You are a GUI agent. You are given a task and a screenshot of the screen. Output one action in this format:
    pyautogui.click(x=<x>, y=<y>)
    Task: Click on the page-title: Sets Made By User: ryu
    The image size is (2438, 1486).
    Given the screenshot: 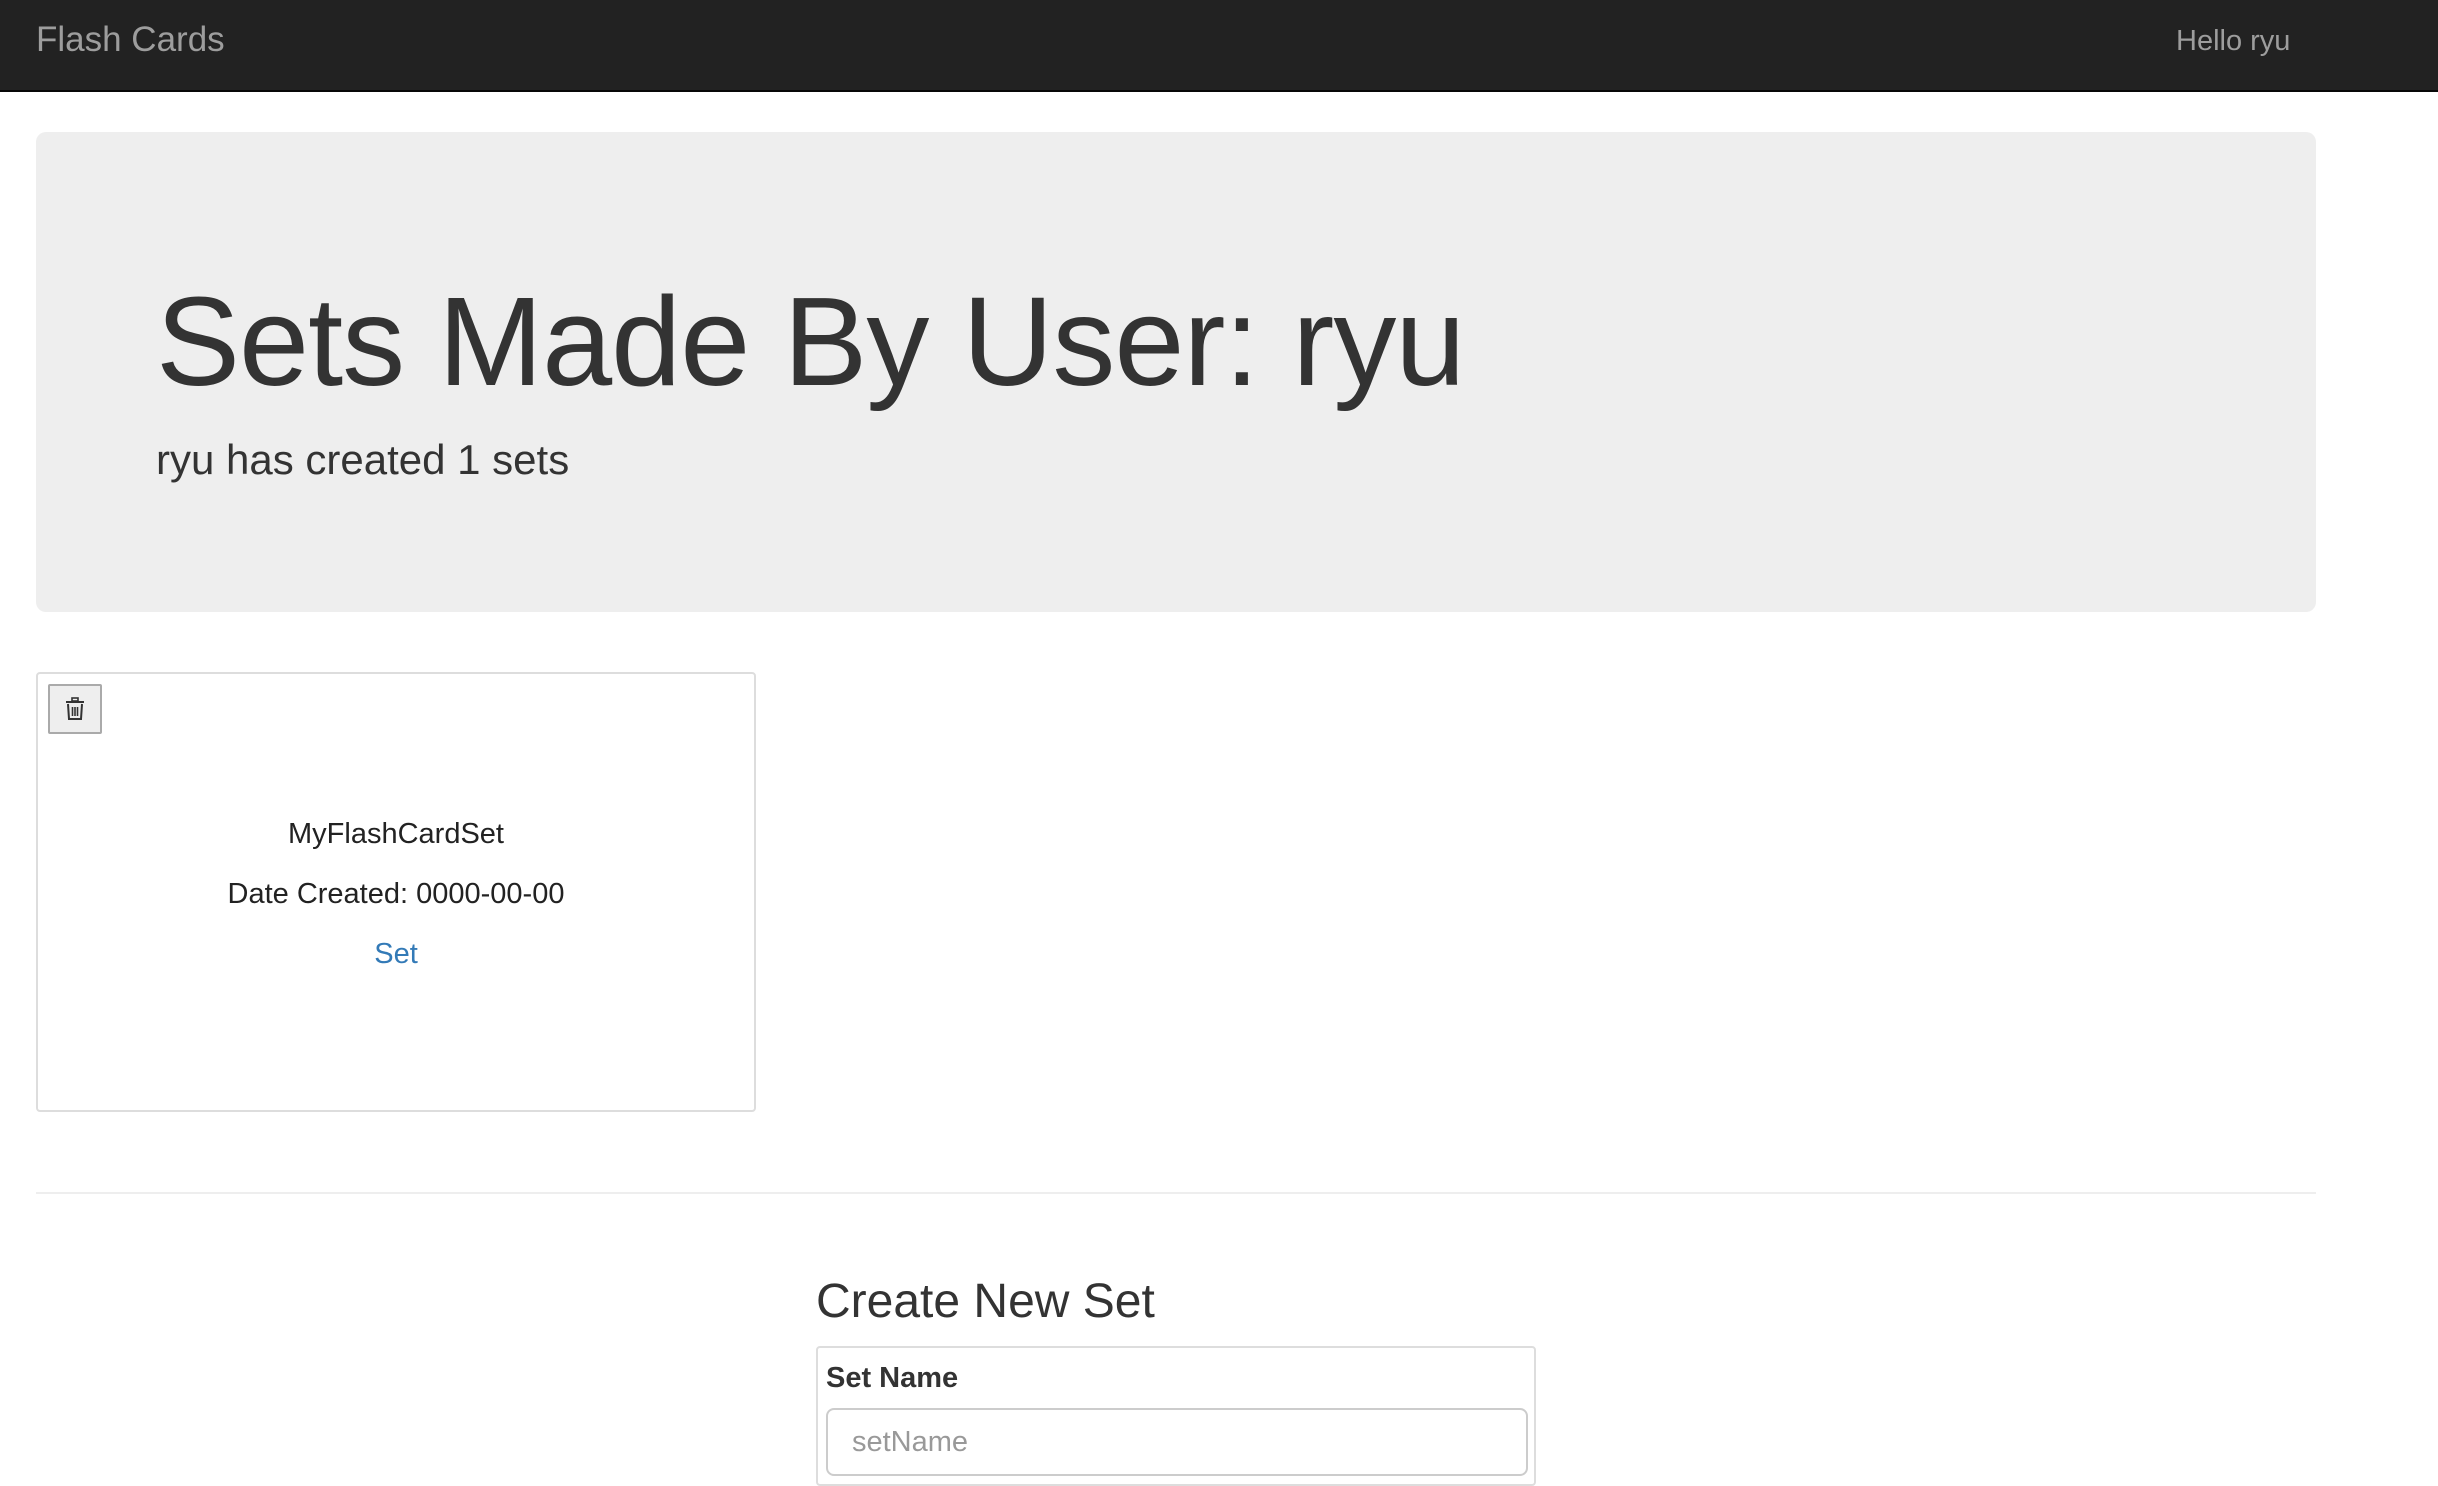 What is the action you would take?
    pyautogui.click(x=810, y=341)
    